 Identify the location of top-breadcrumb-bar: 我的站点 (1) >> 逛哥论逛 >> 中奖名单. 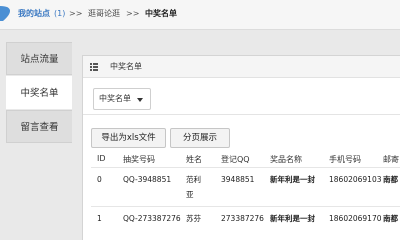
(200, 15).